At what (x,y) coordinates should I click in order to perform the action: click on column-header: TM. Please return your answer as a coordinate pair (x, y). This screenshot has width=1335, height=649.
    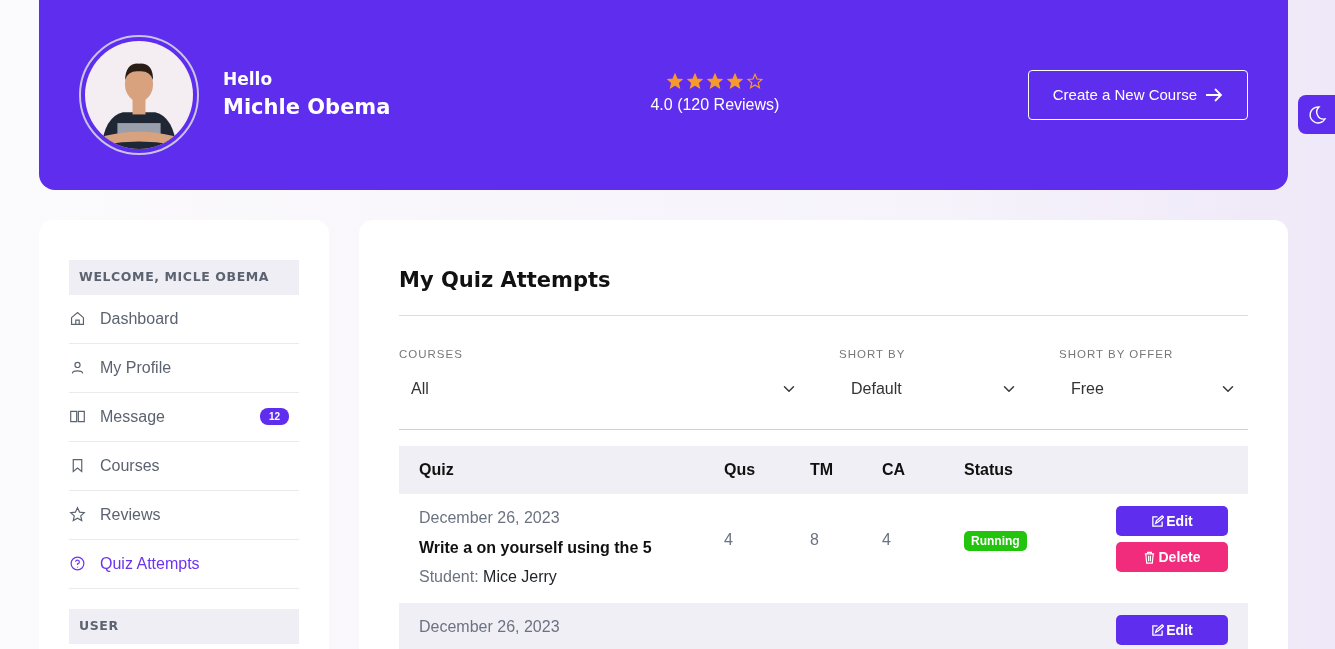
    Looking at the image, I should click on (822, 470).